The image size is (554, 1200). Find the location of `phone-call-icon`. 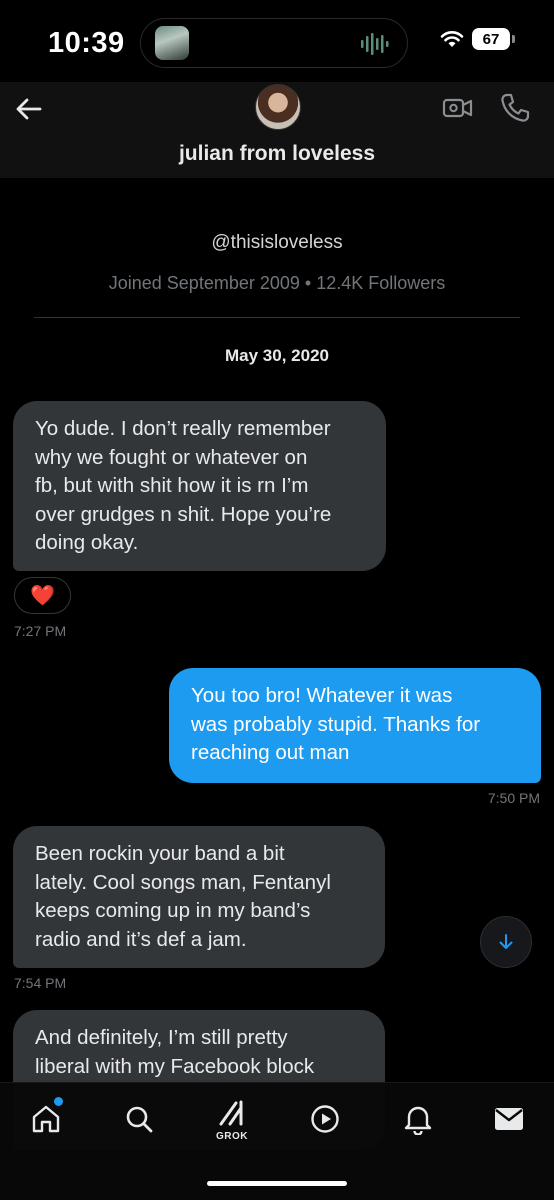

phone-call-icon is located at coordinates (515, 108).